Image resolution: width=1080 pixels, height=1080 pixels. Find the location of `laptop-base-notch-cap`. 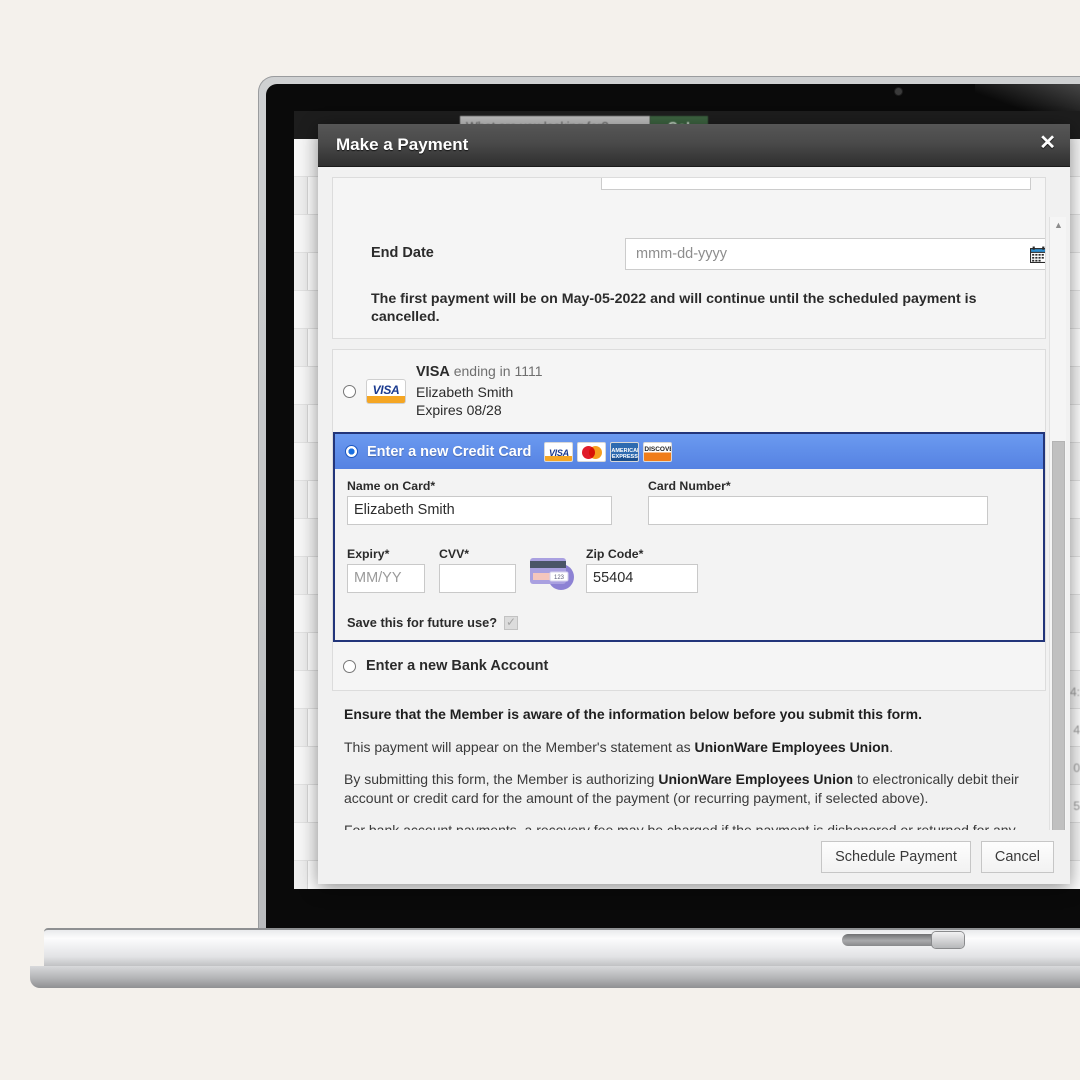

laptop-base-notch-cap is located at coordinates (948, 940).